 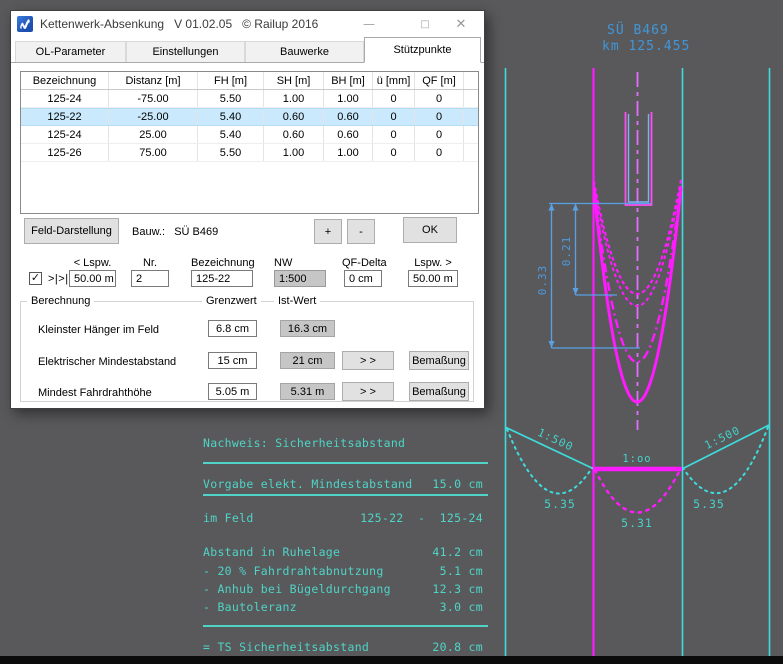 I want to click on report-total-label: = TS Sicherheitsabstand, so click(x=286, y=647).